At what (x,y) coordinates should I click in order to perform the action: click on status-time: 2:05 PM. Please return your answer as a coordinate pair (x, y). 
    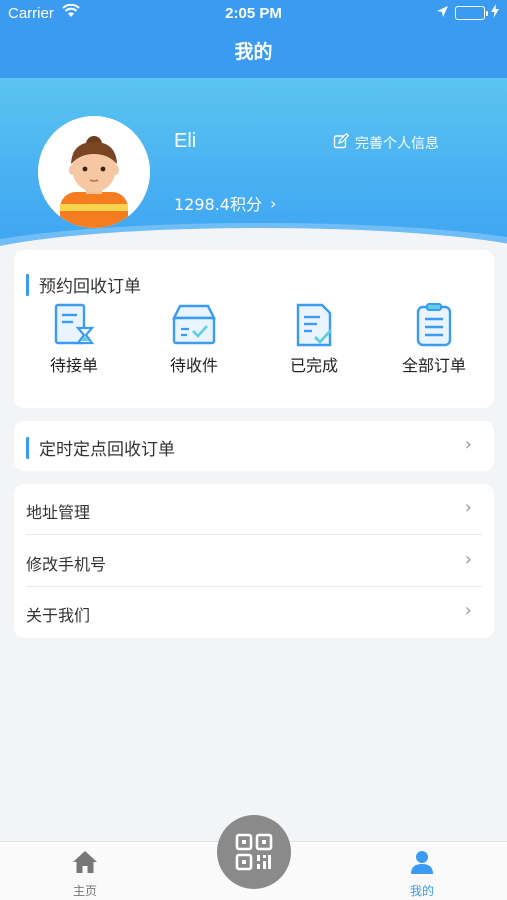
    Looking at the image, I should click on (253, 13).